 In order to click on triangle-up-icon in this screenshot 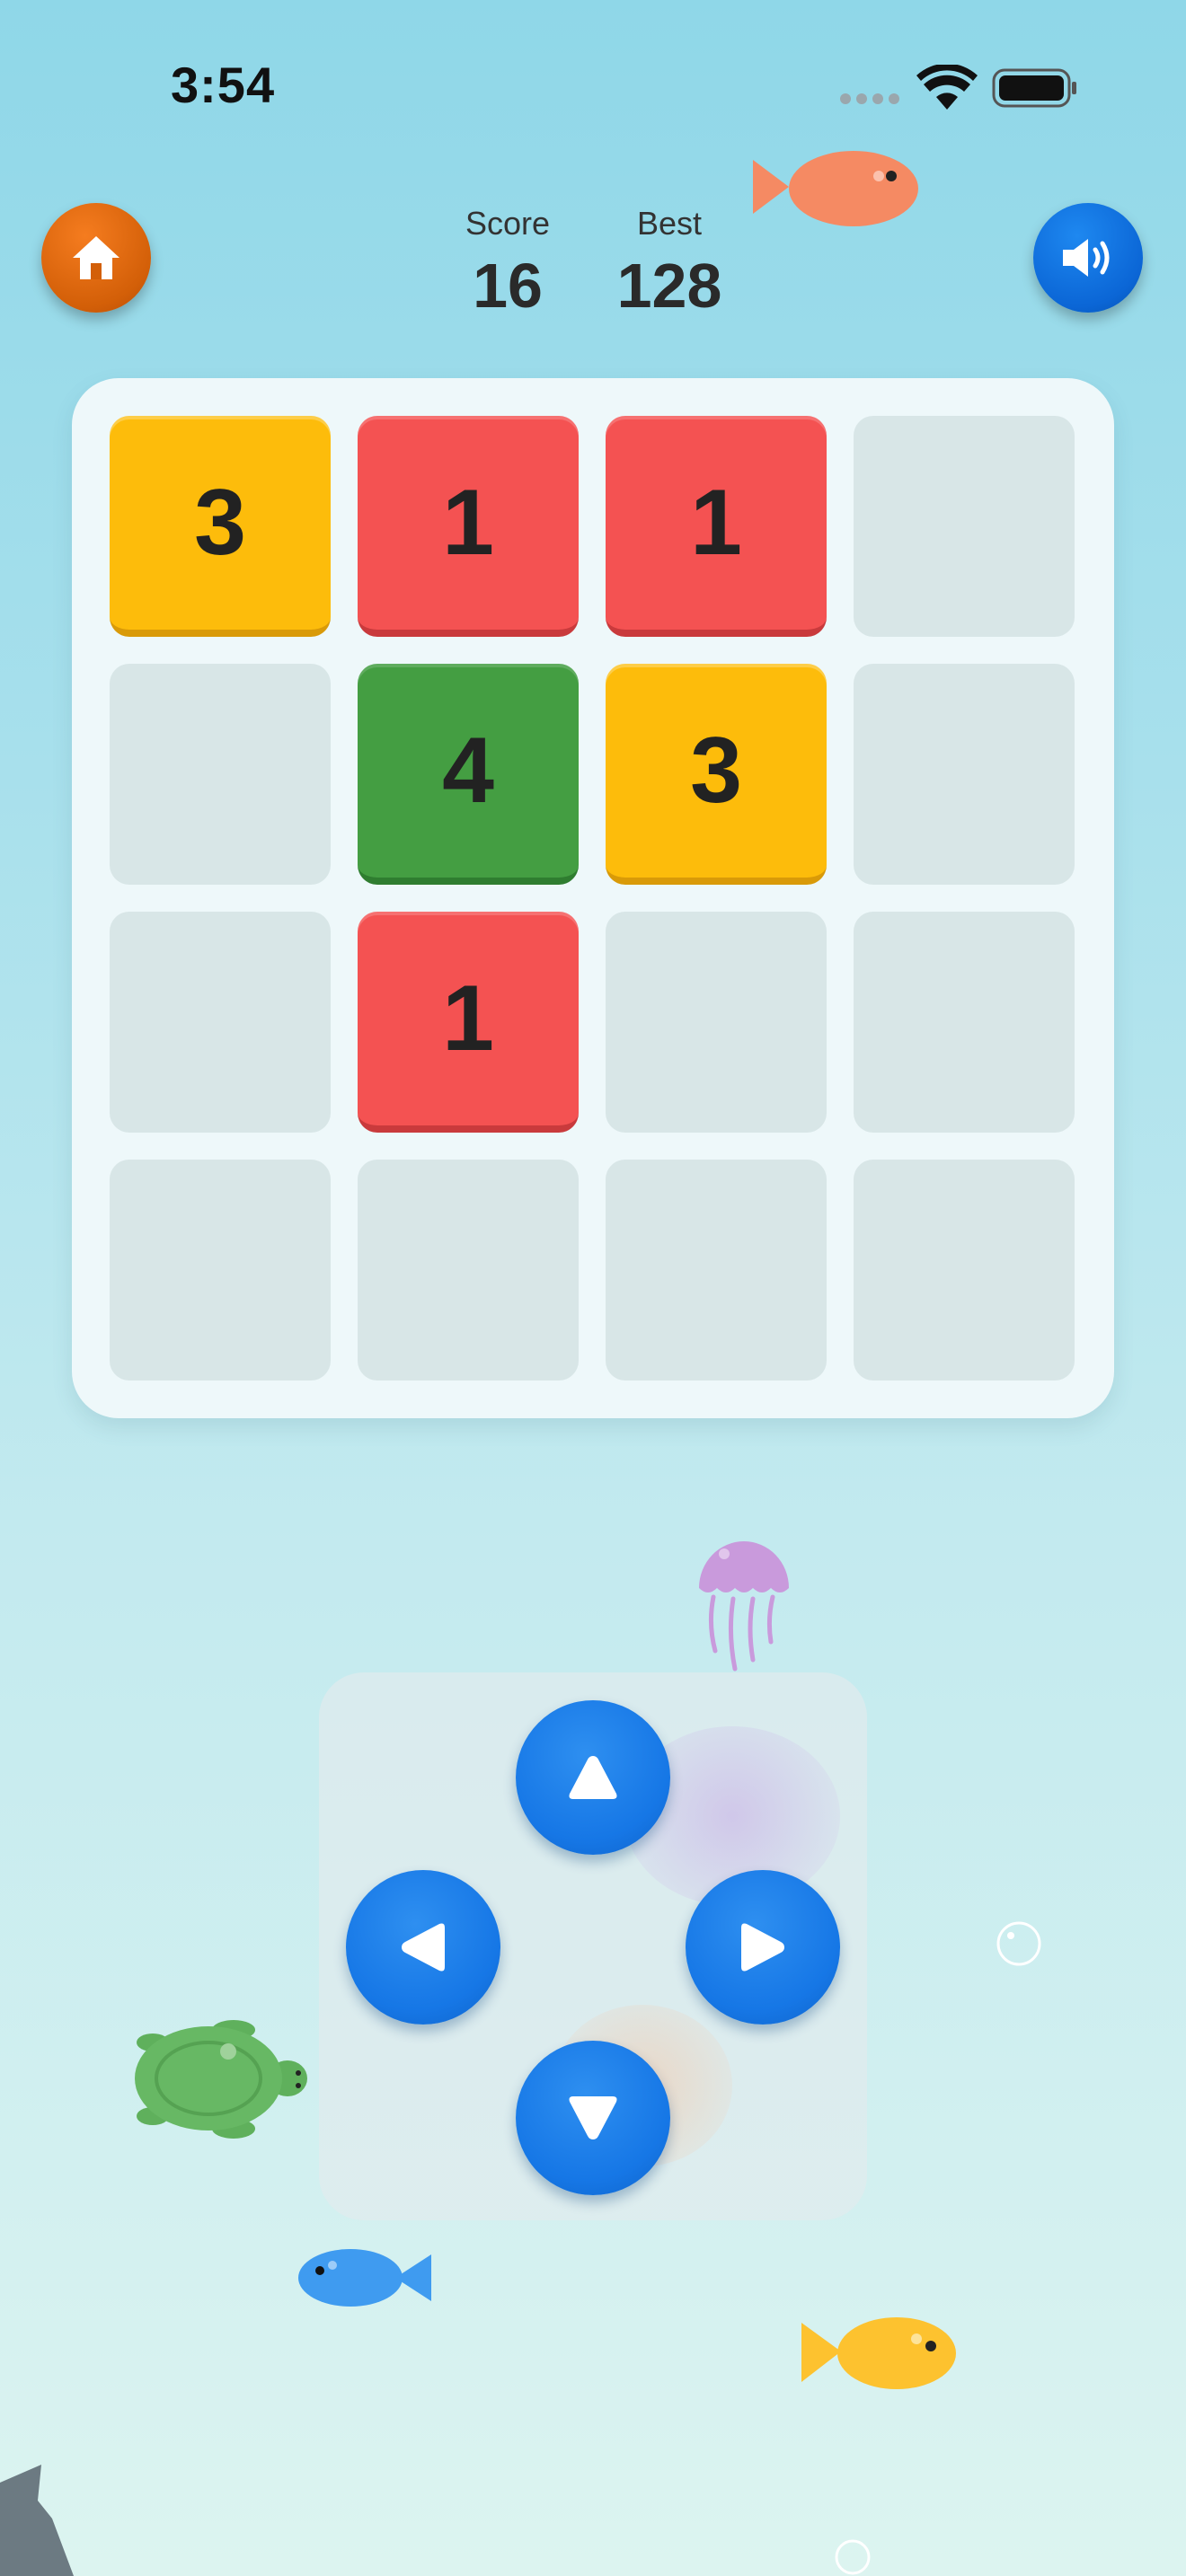, I will do `click(593, 1777)`.